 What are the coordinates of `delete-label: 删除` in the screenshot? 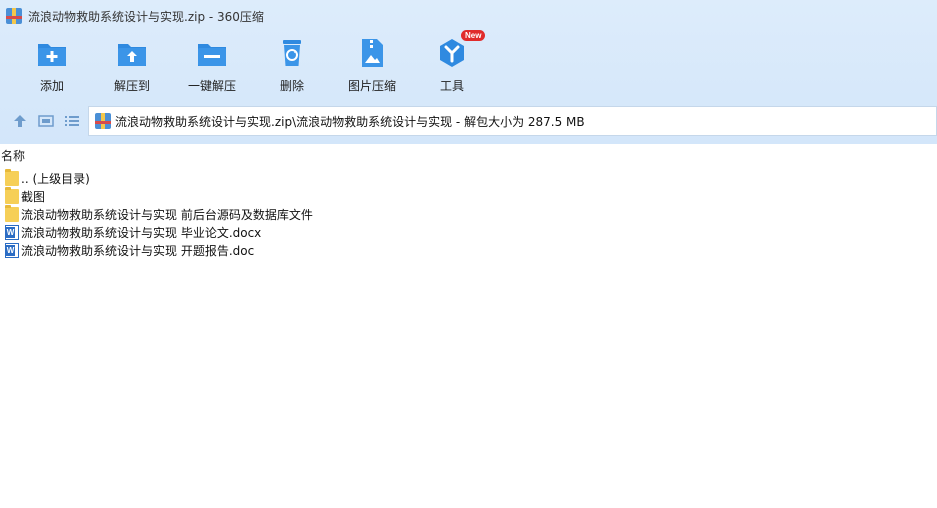 It's located at (291, 86).